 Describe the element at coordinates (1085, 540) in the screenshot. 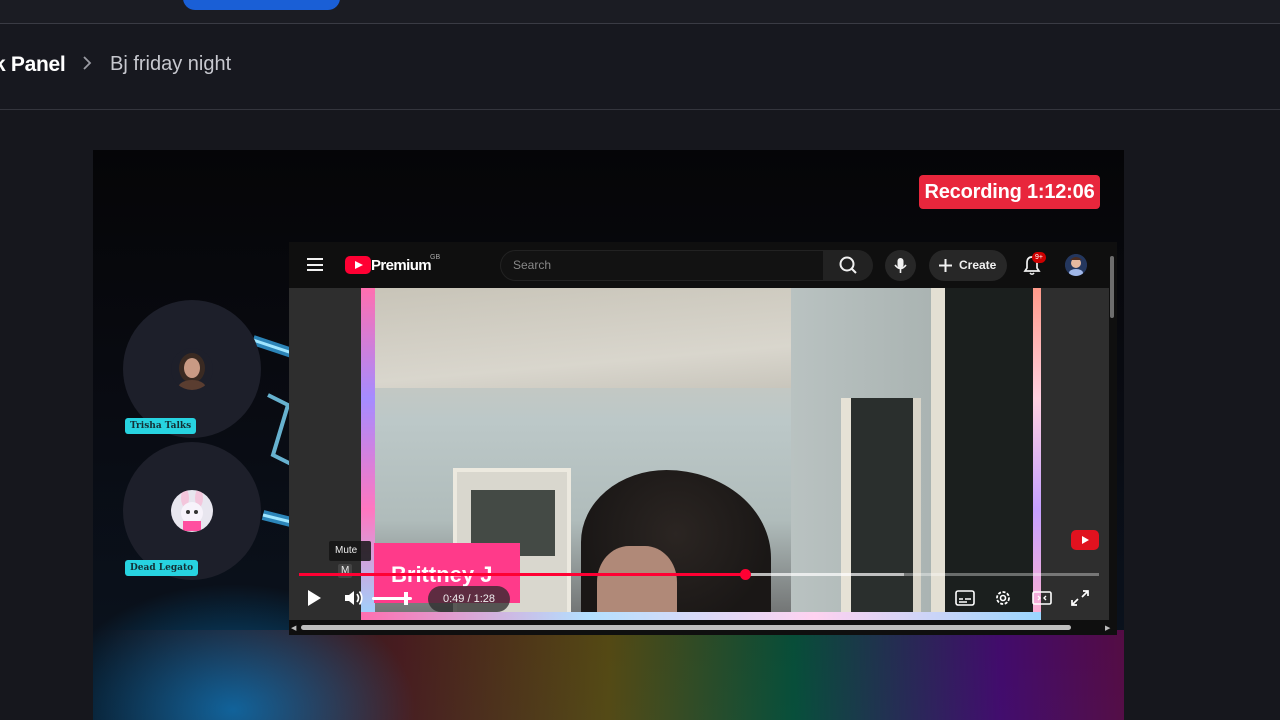

I see `youtube-play-logo-icon` at that location.